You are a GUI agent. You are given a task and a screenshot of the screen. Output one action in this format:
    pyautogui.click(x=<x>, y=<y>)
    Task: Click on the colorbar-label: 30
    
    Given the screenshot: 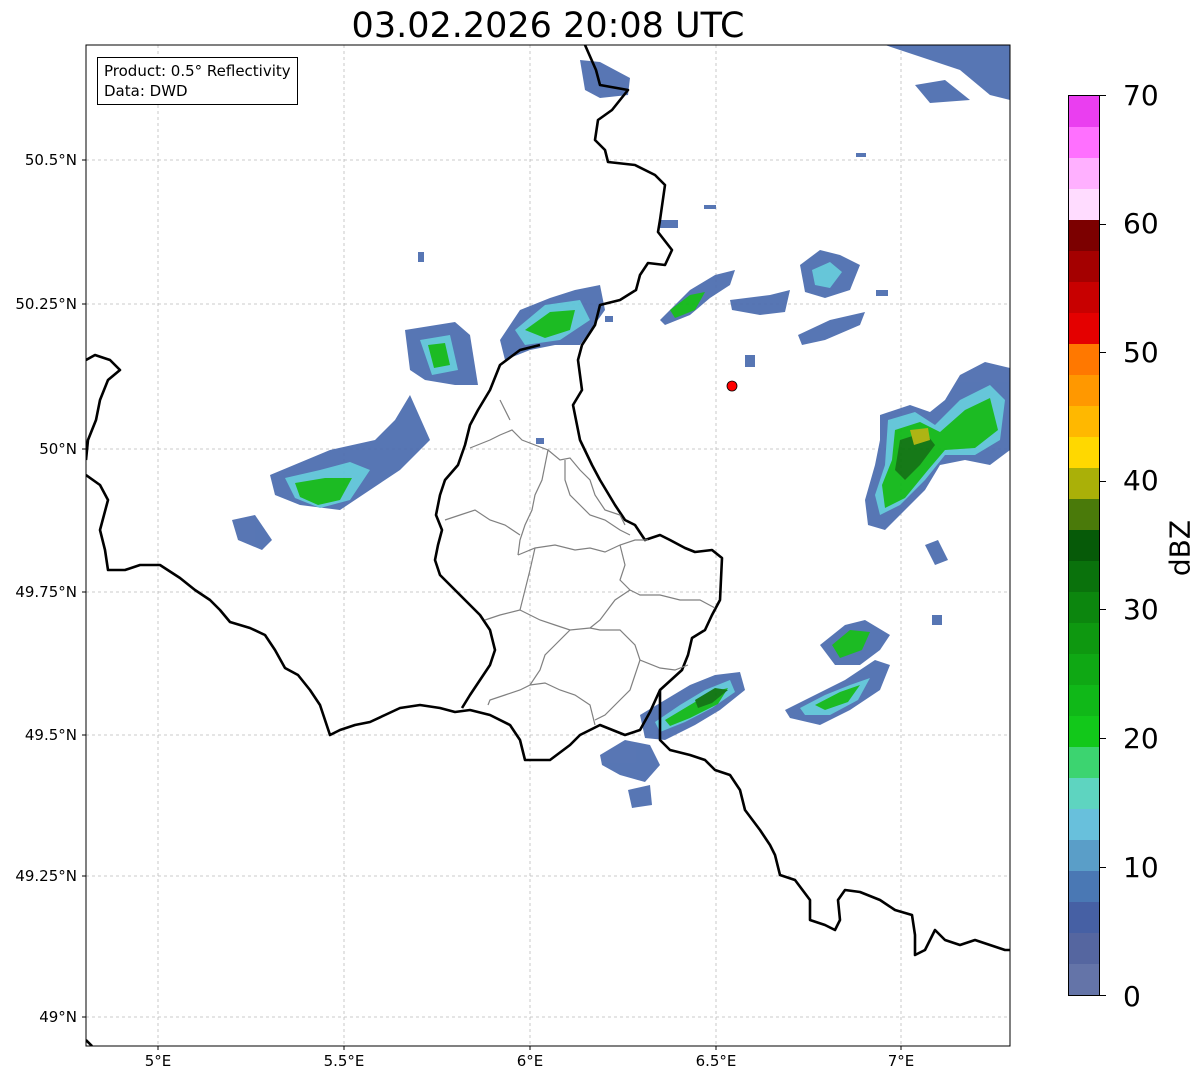 What is the action you would take?
    pyautogui.click(x=1141, y=609)
    